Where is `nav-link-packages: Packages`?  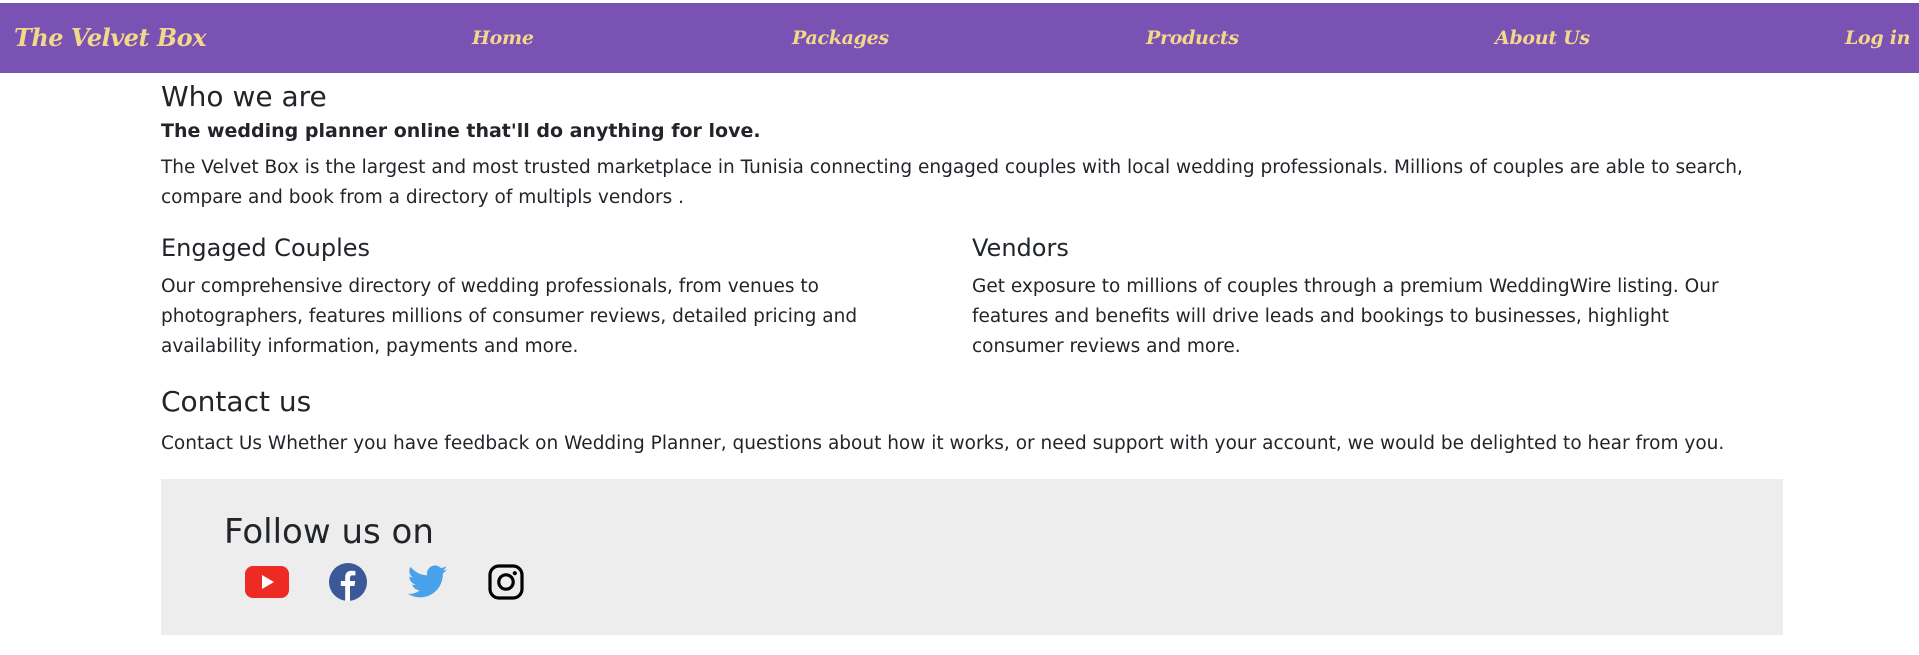
nav-link-packages: Packages is located at coordinates (840, 38).